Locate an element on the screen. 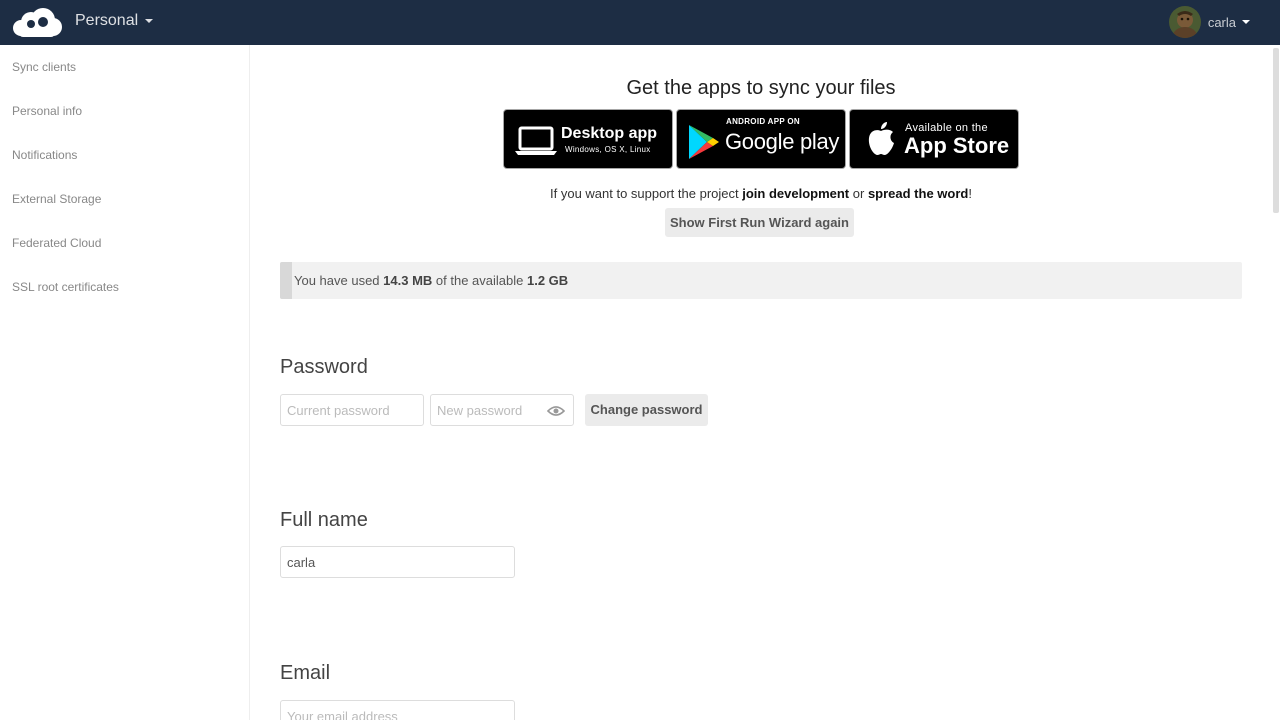 The image size is (1280, 720). desktop-badge-title: Desktop app is located at coordinates (609, 133).